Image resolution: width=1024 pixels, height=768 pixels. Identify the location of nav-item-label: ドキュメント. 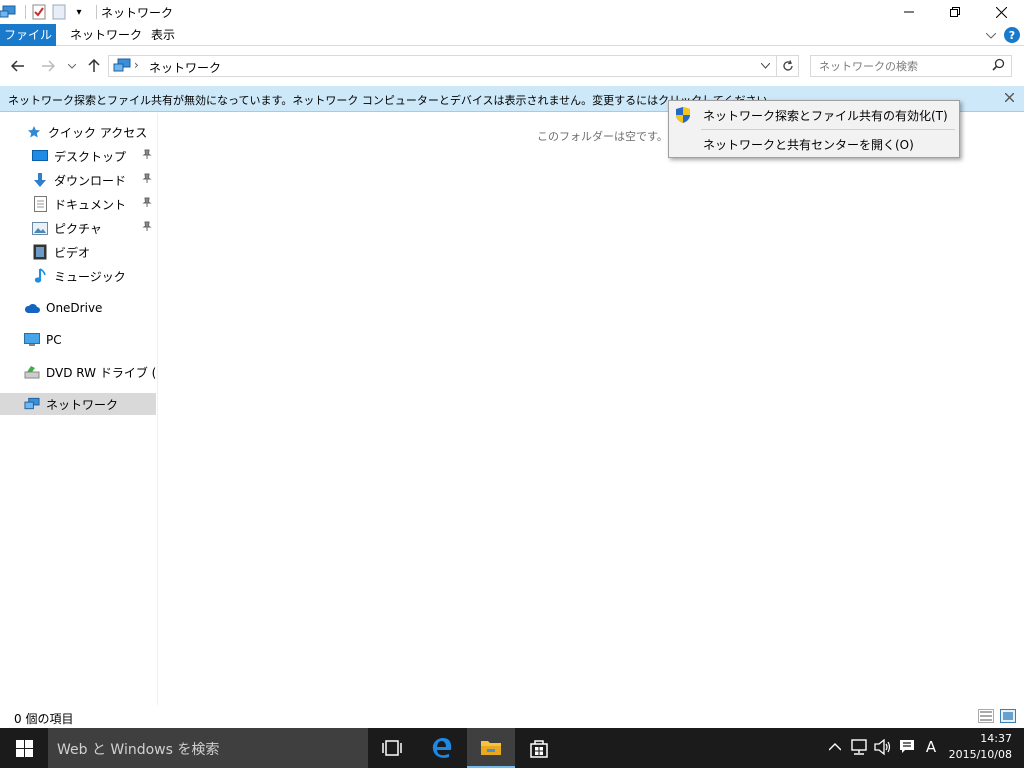
(90, 204).